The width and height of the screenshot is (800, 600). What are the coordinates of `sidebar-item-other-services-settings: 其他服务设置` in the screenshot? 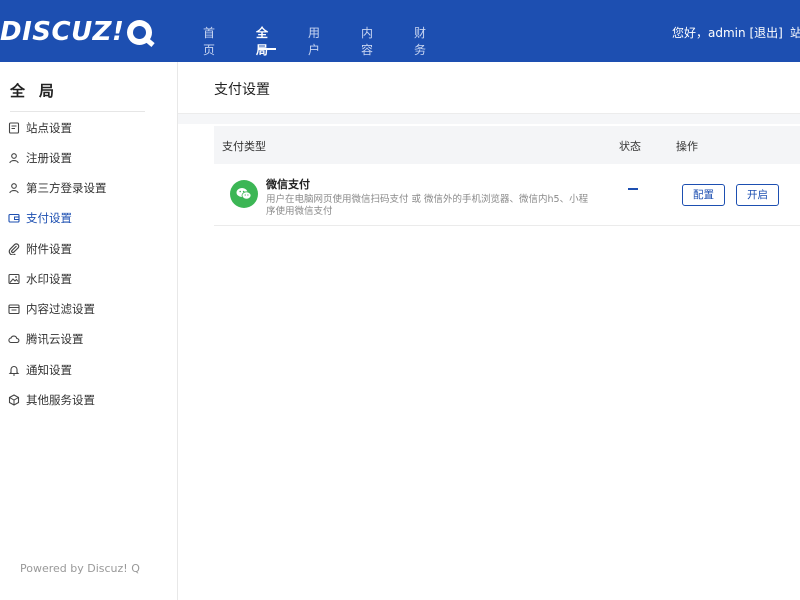 It's located at (51, 400).